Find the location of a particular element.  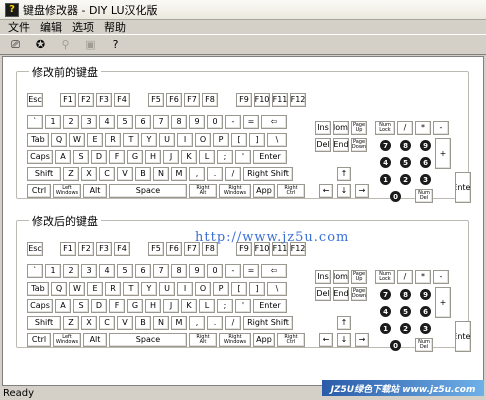

key-8593: ↑ is located at coordinates (344, 323).